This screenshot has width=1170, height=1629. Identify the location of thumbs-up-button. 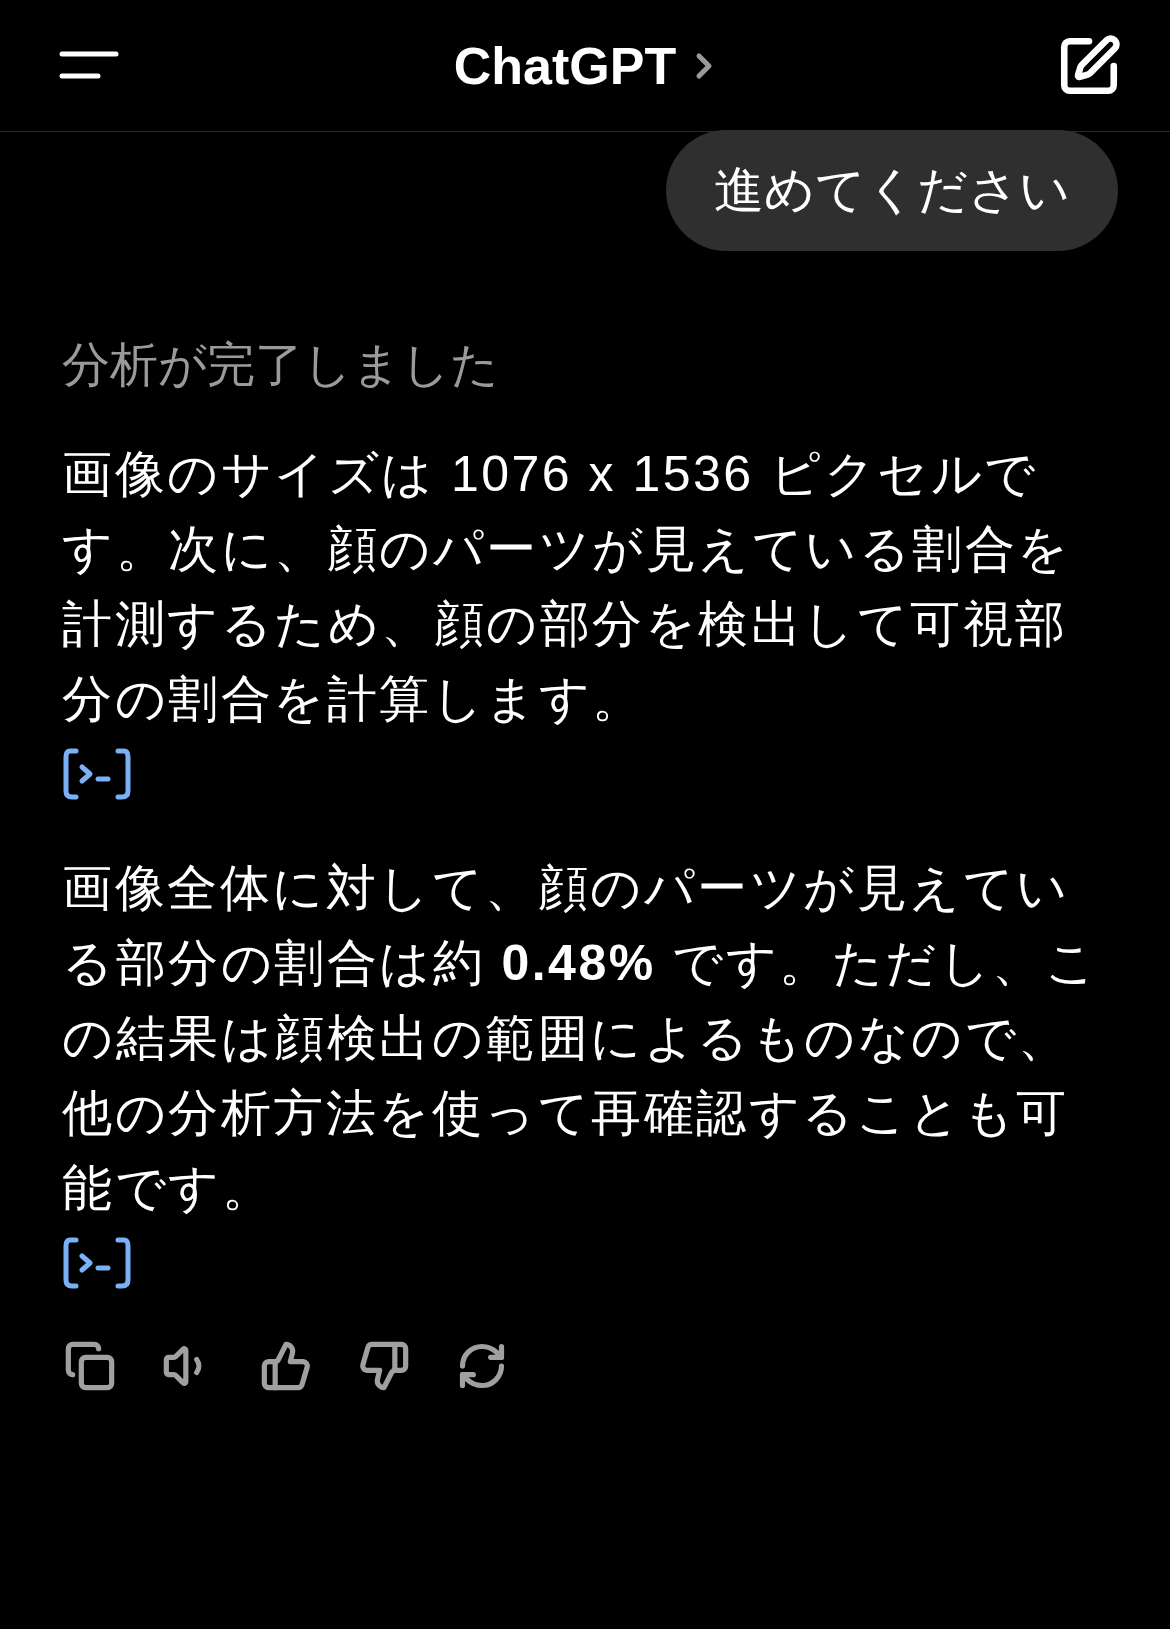
(286, 1366).